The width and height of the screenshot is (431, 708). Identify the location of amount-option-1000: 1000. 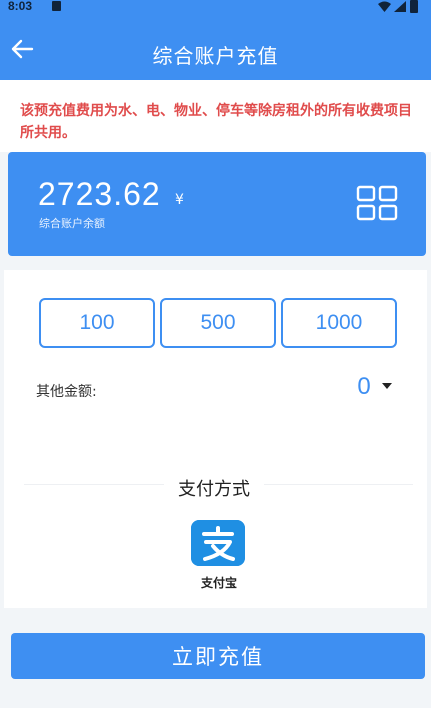
(339, 323).